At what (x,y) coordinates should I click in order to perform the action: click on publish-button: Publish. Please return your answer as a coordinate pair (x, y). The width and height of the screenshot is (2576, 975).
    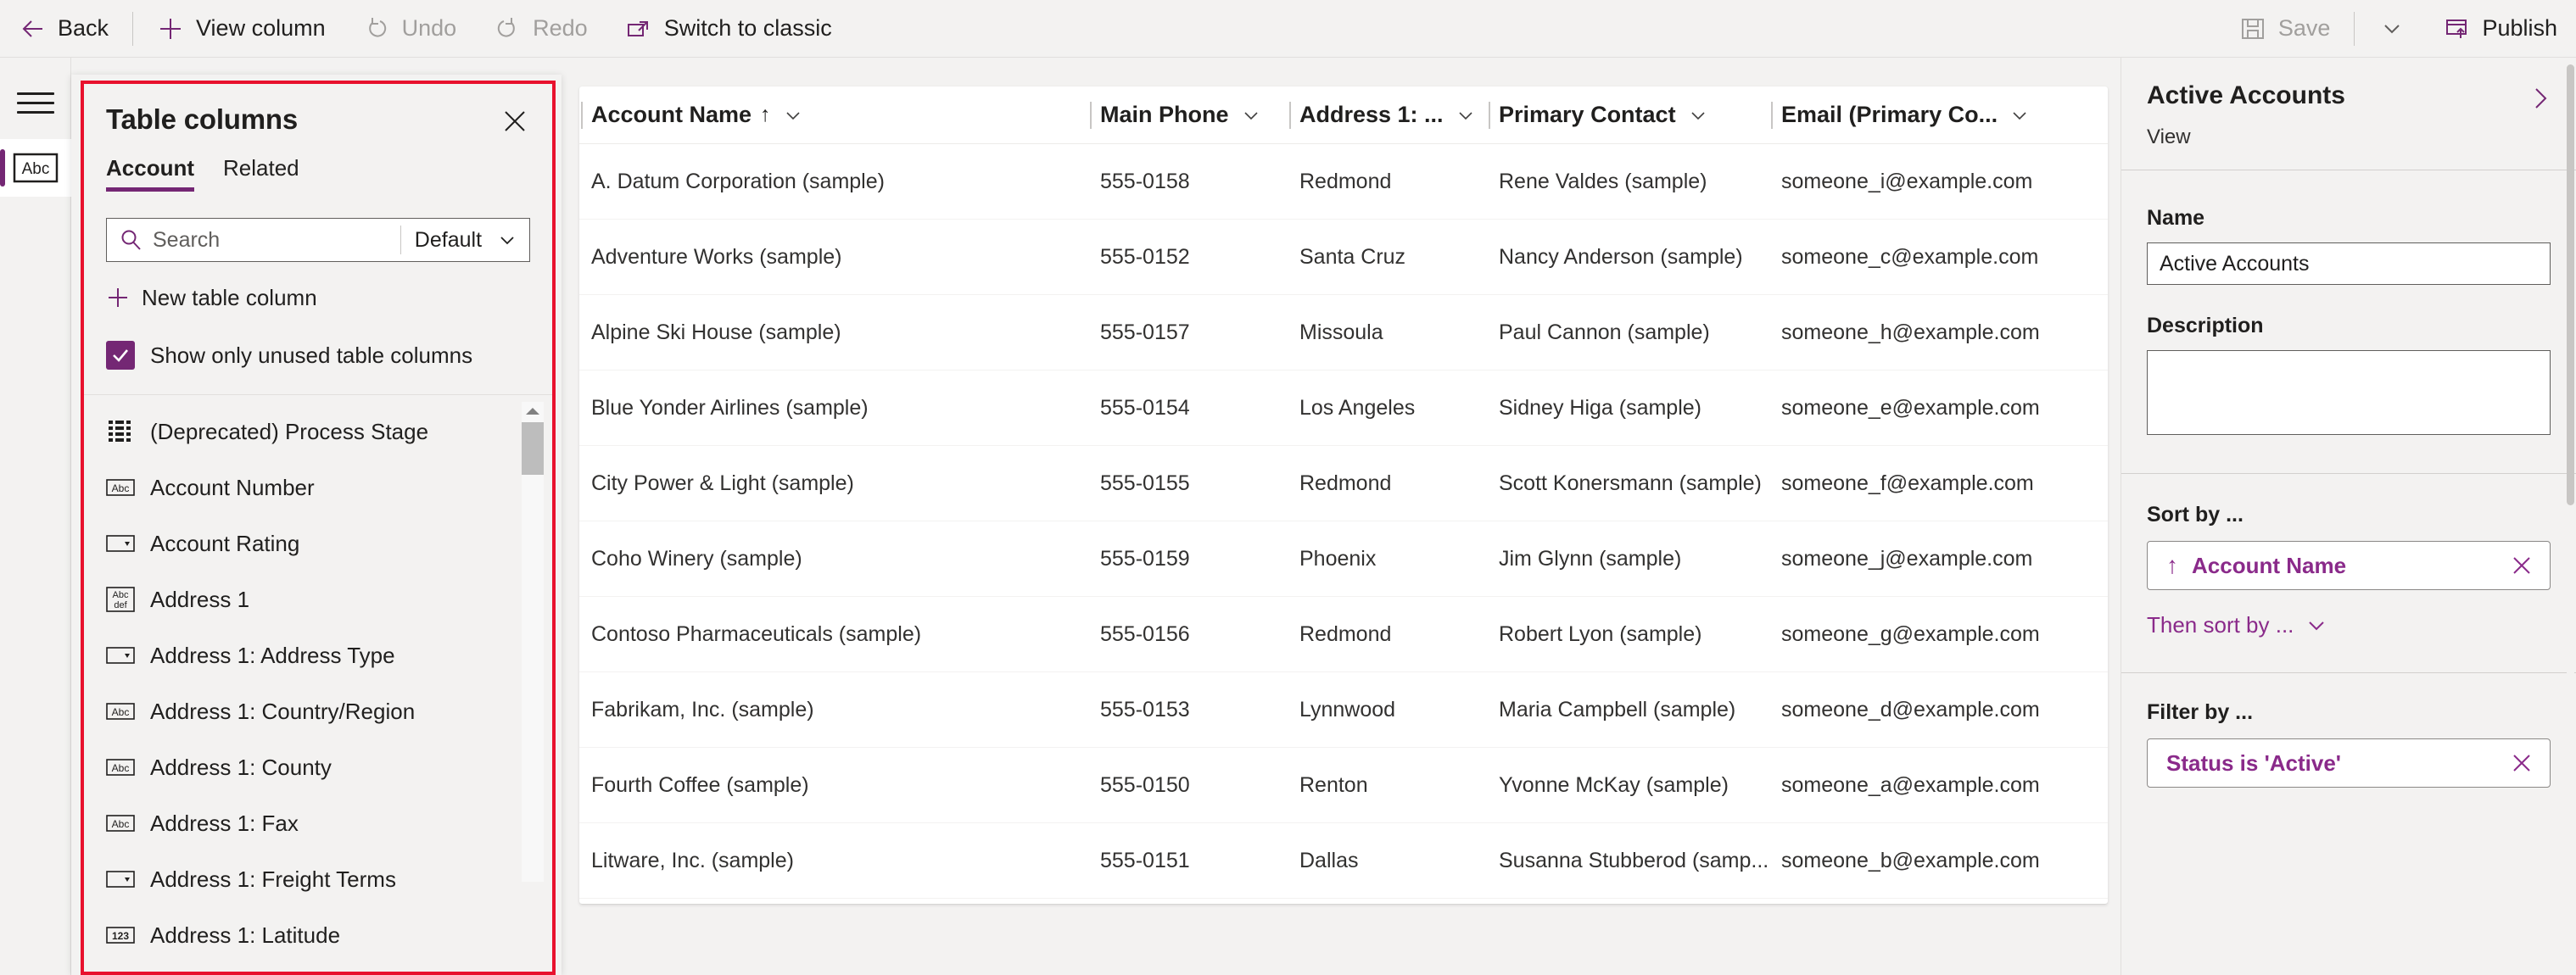
    Looking at the image, I should click on (2500, 29).